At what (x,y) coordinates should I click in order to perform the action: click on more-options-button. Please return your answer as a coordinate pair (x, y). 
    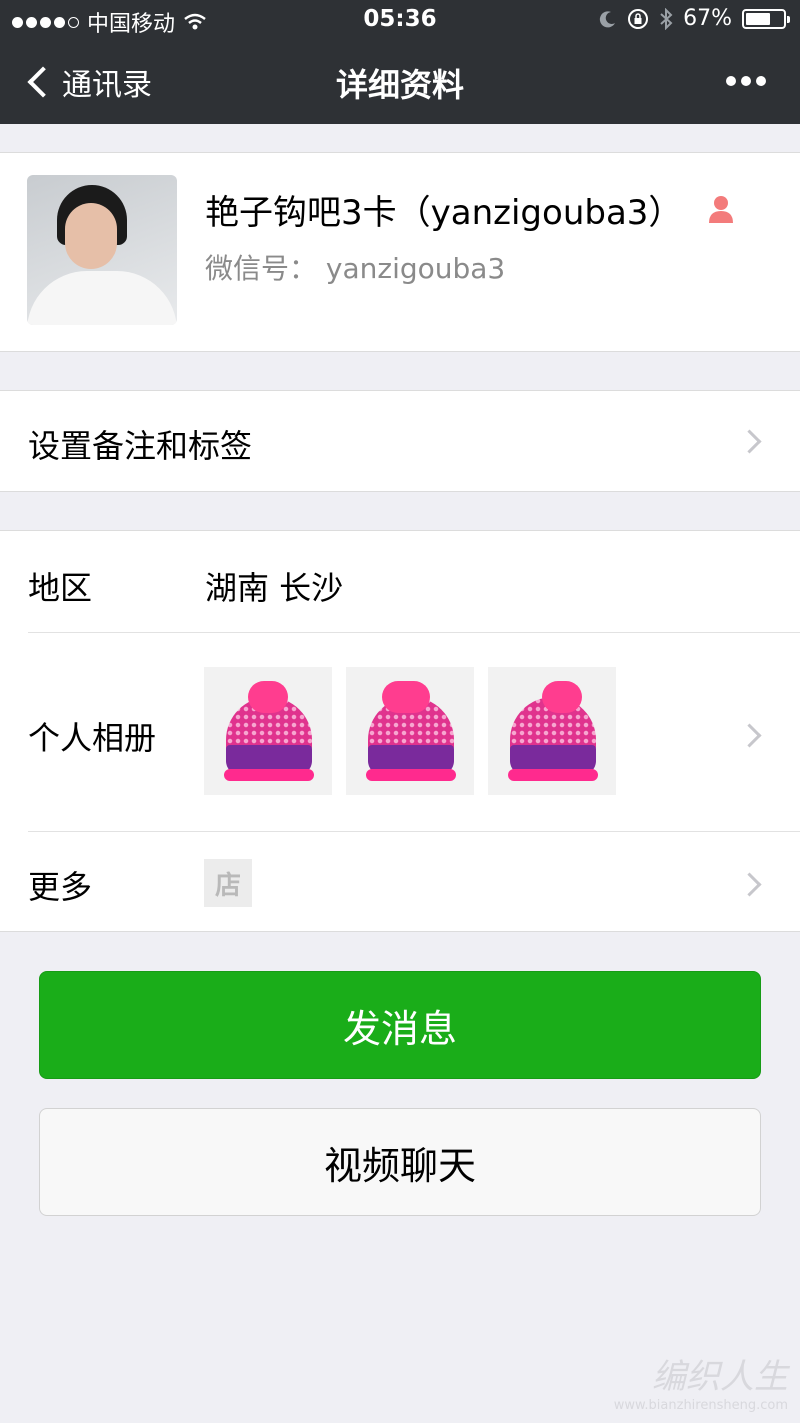
    Looking at the image, I should click on (746, 81).